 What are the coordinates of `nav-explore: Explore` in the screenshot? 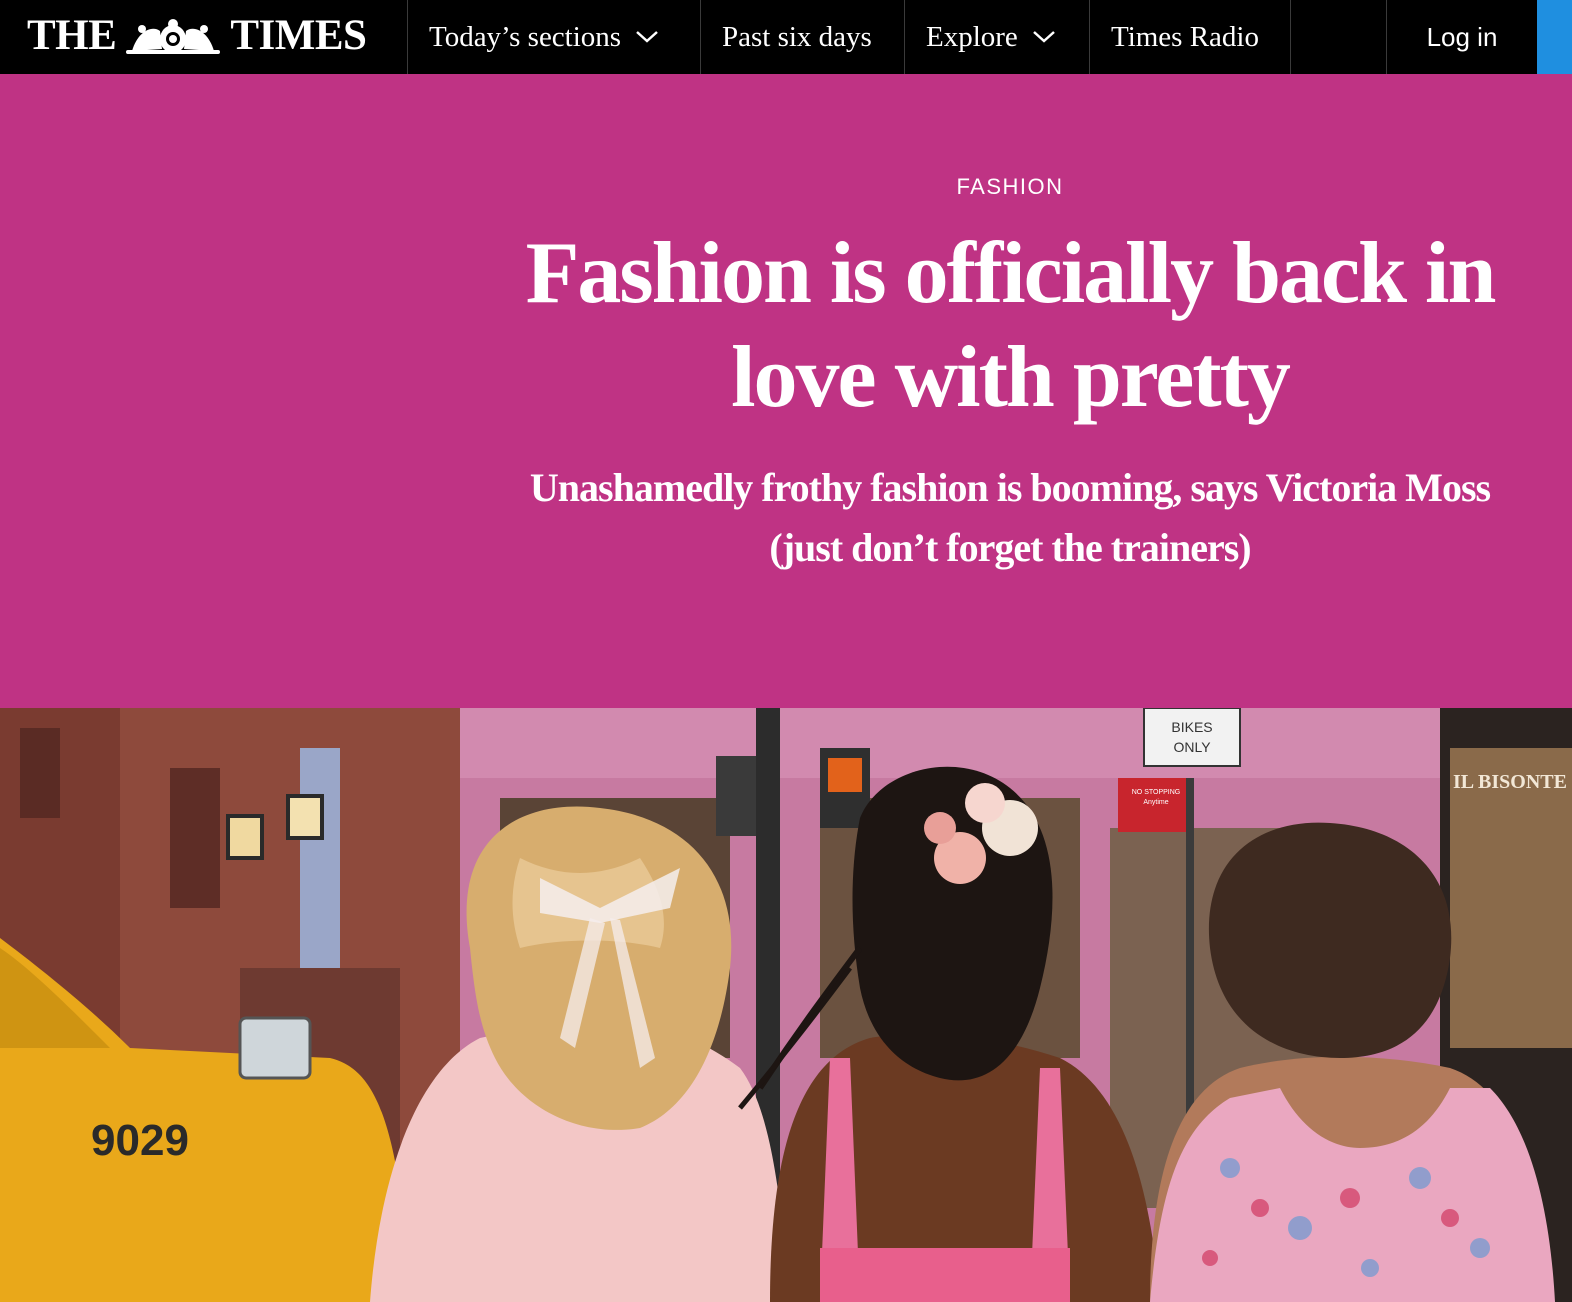 It's located at (991, 37).